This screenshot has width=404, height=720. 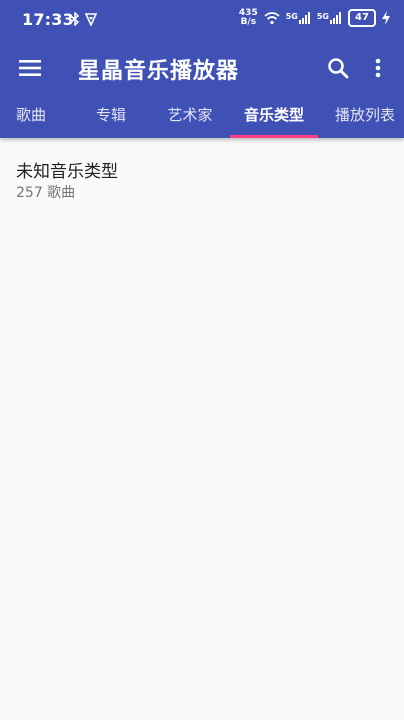 I want to click on tab-playlists: 播放列表, so click(x=365, y=114).